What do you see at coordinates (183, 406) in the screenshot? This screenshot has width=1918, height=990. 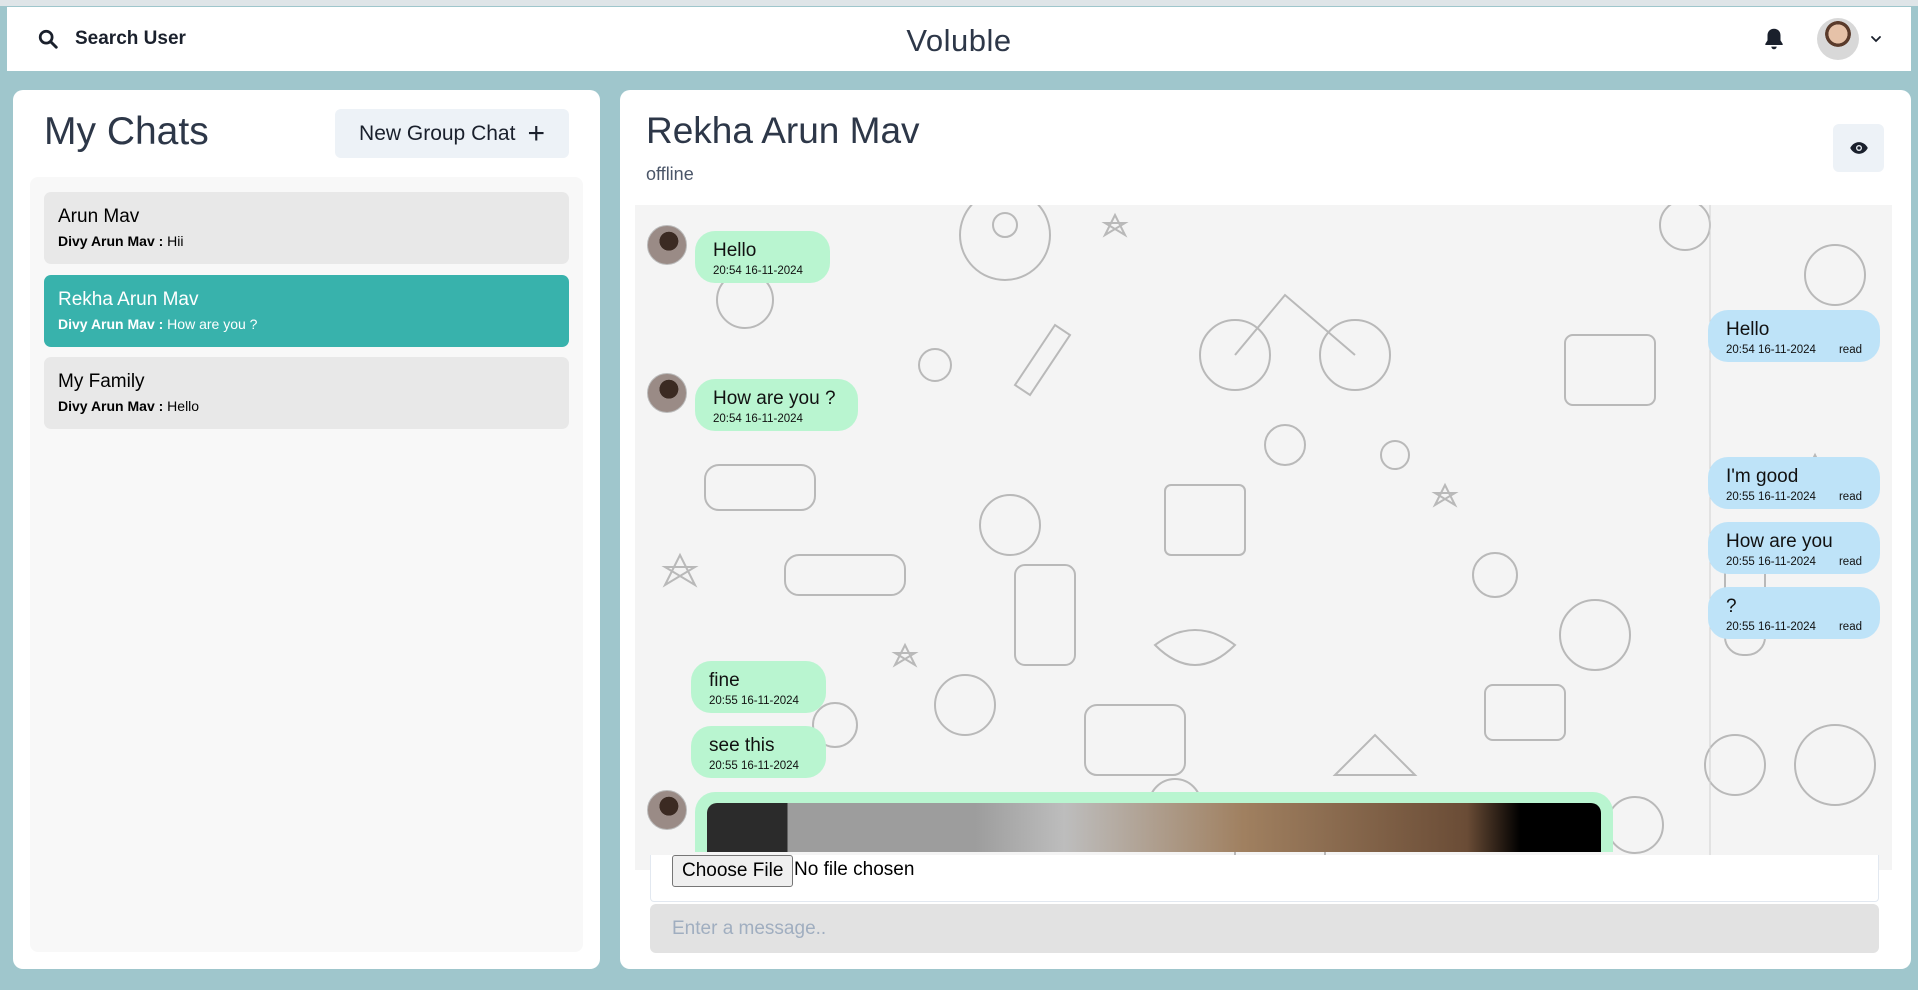 I see `chat-preview-text: Hello` at bounding box center [183, 406].